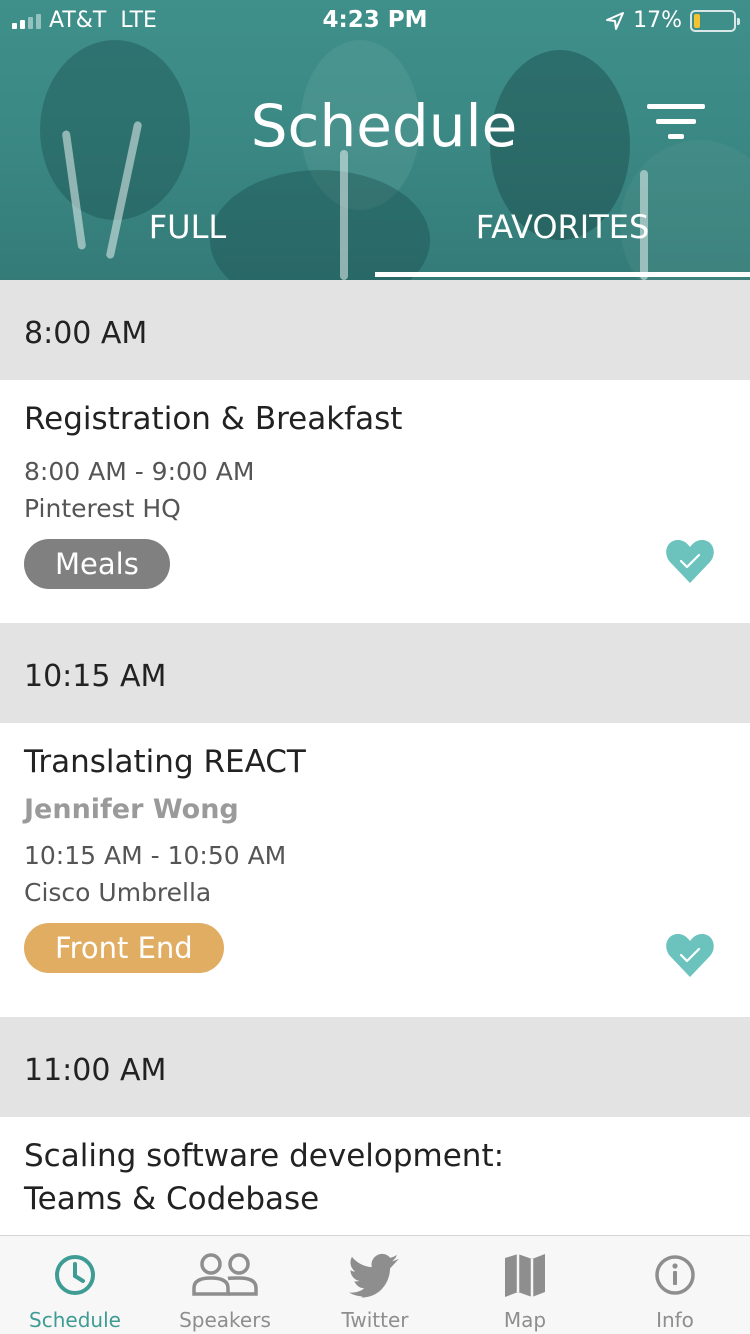 The height and width of the screenshot is (1334, 750). What do you see at coordinates (375, 330) in the screenshot?
I see `time-slot-header: 8:00 AM` at bounding box center [375, 330].